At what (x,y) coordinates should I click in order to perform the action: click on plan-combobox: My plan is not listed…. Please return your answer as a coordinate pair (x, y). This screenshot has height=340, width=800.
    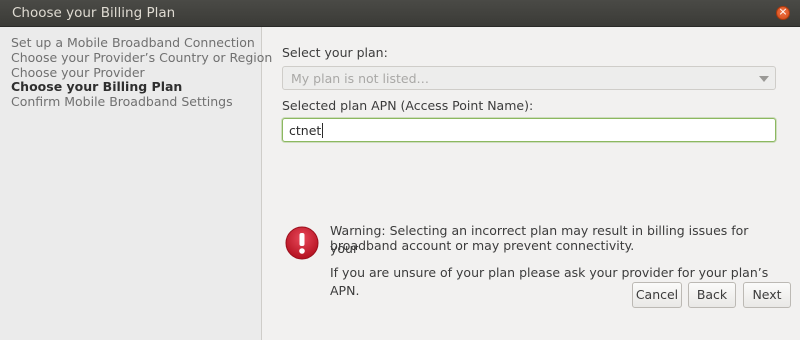
    Looking at the image, I should click on (529, 78).